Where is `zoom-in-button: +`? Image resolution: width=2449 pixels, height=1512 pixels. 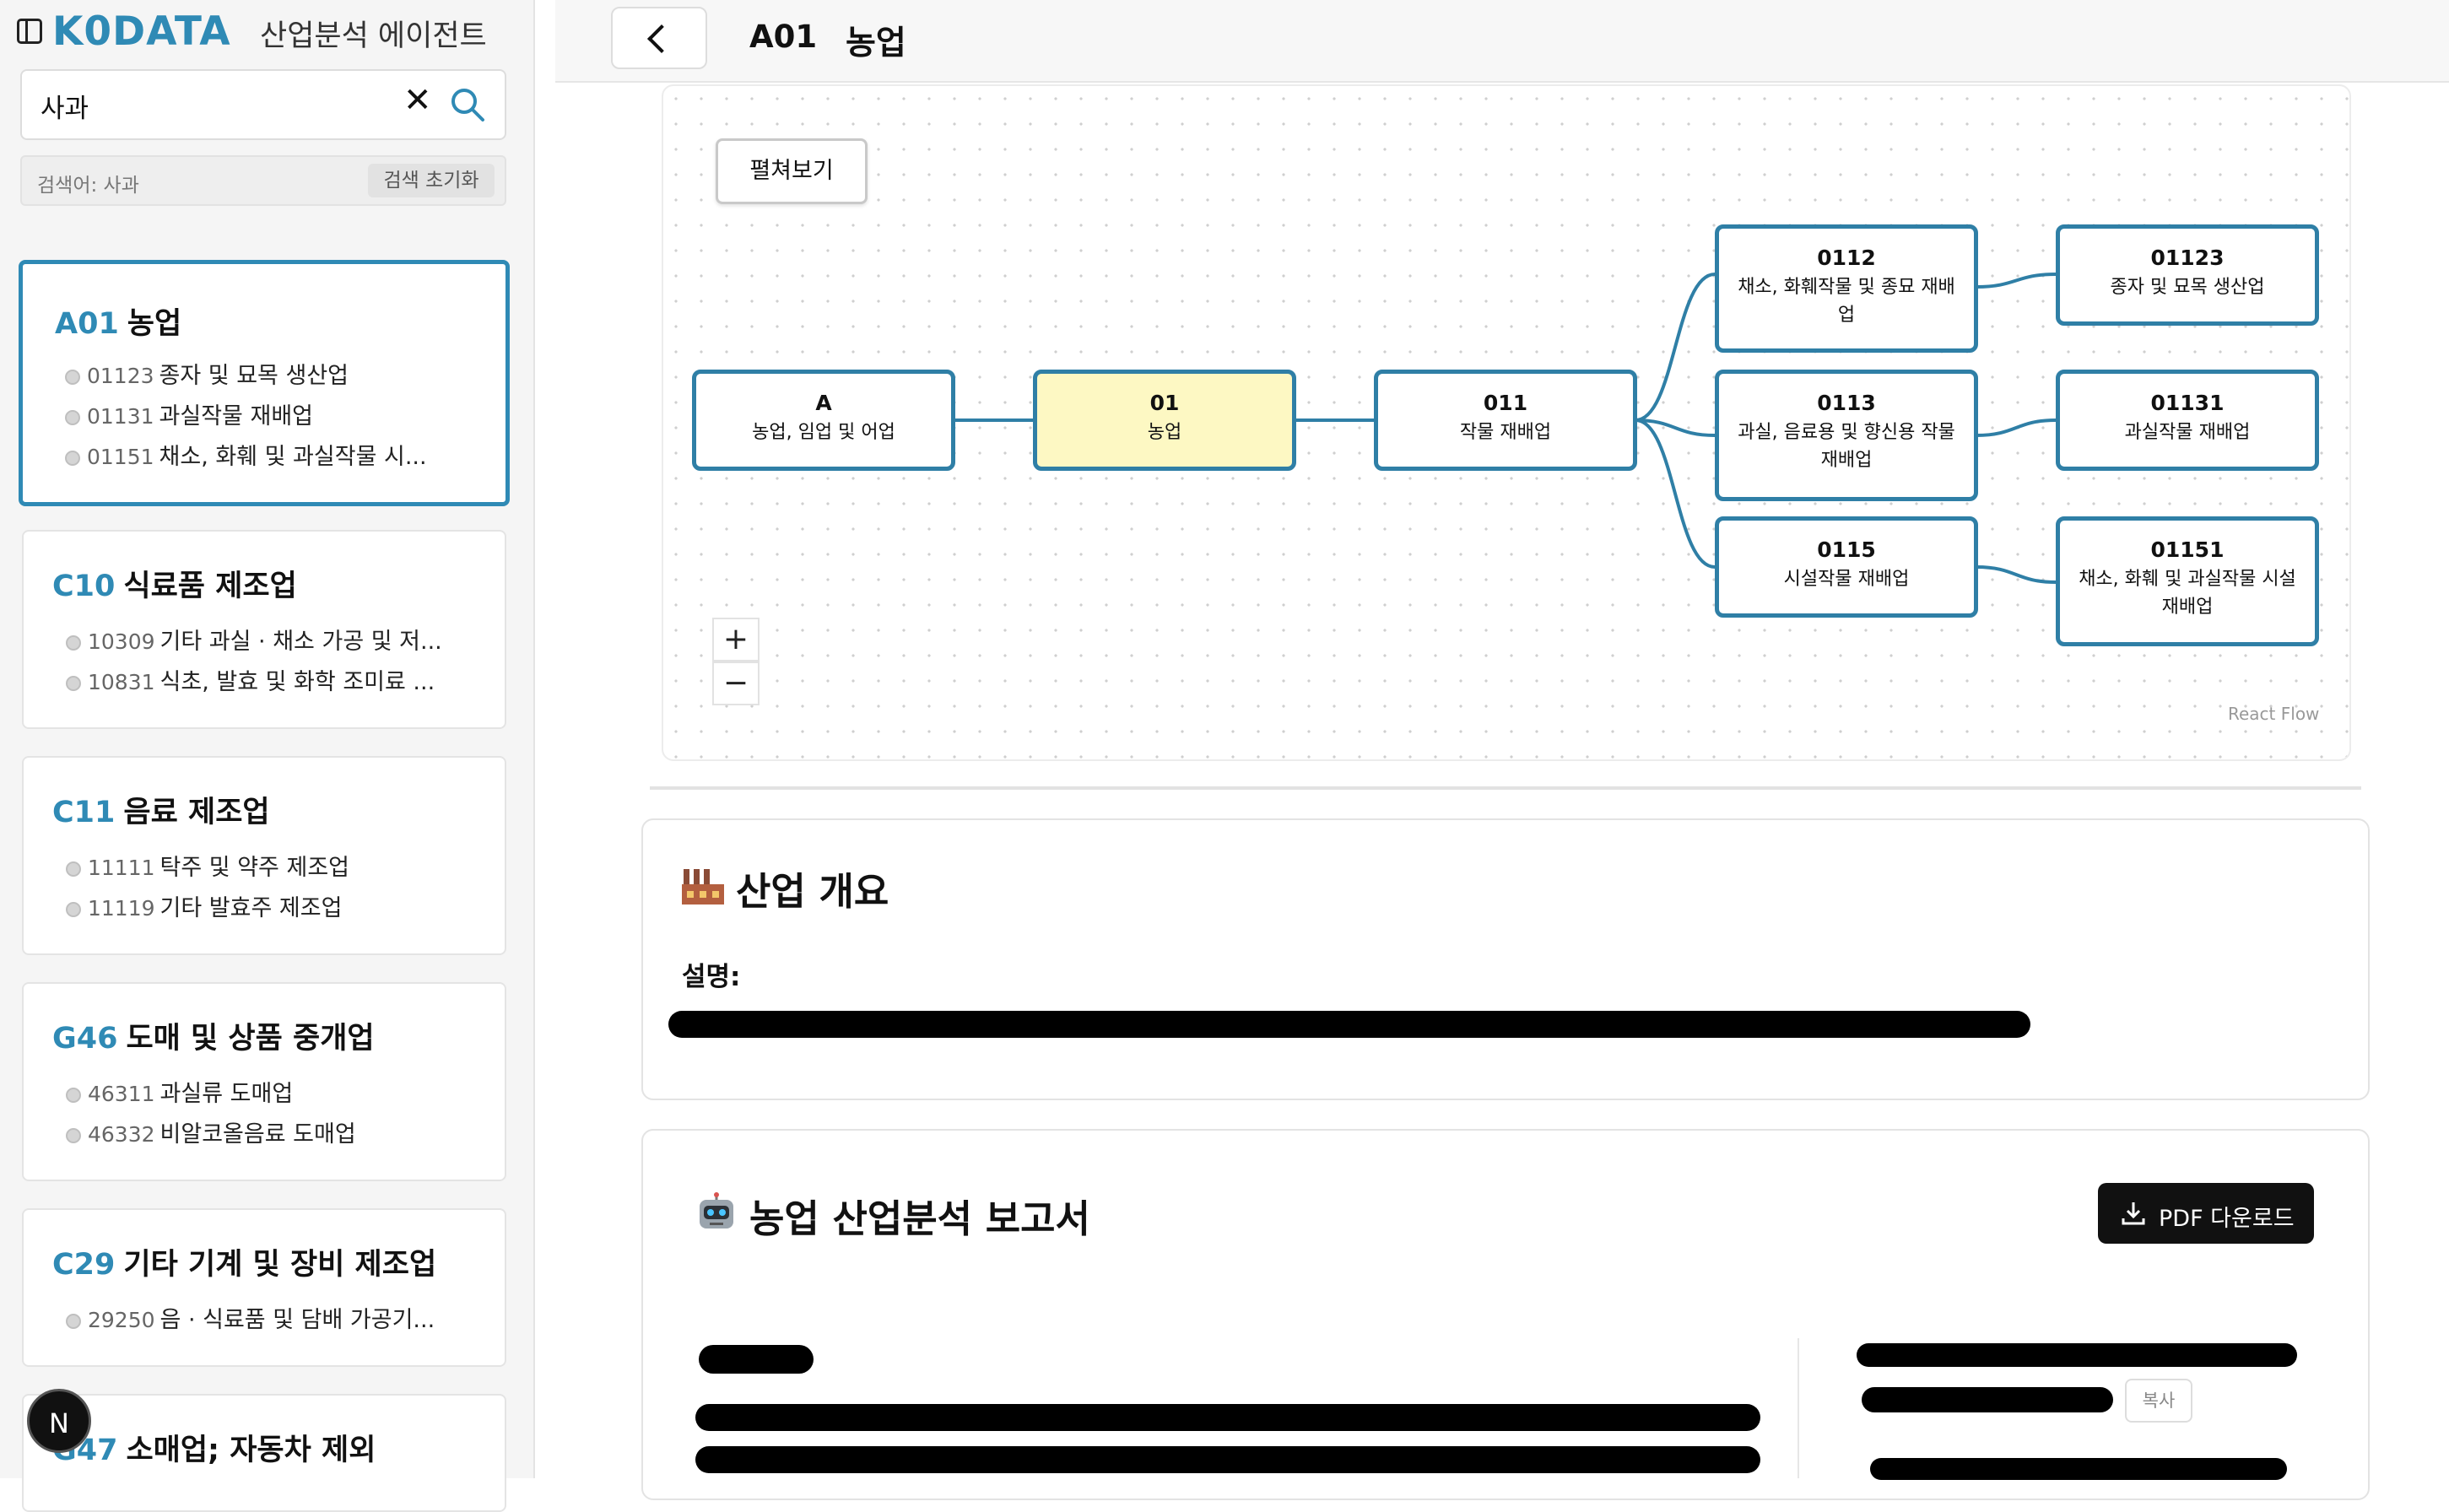 zoom-in-button: + is located at coordinates (736, 640).